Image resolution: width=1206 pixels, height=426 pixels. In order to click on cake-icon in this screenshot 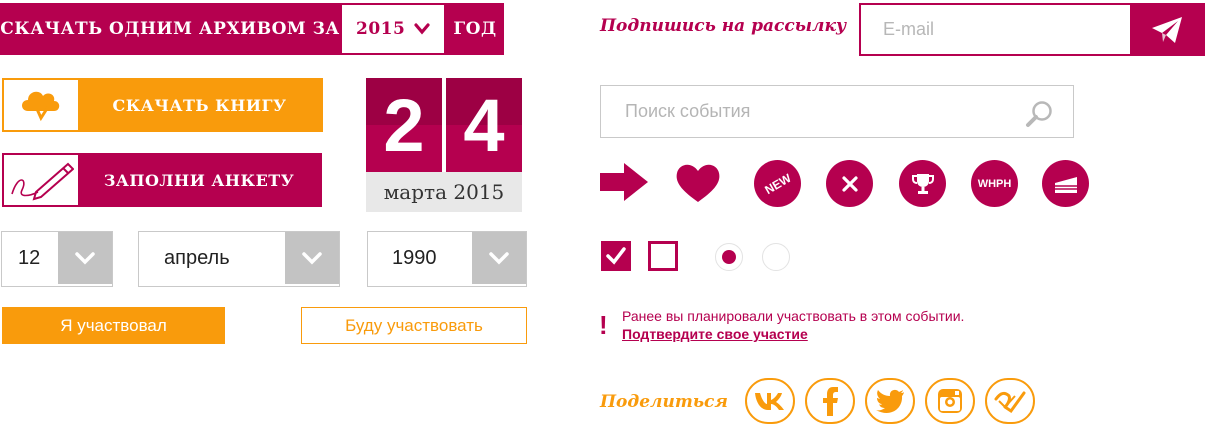, I will do `click(1065, 183)`.